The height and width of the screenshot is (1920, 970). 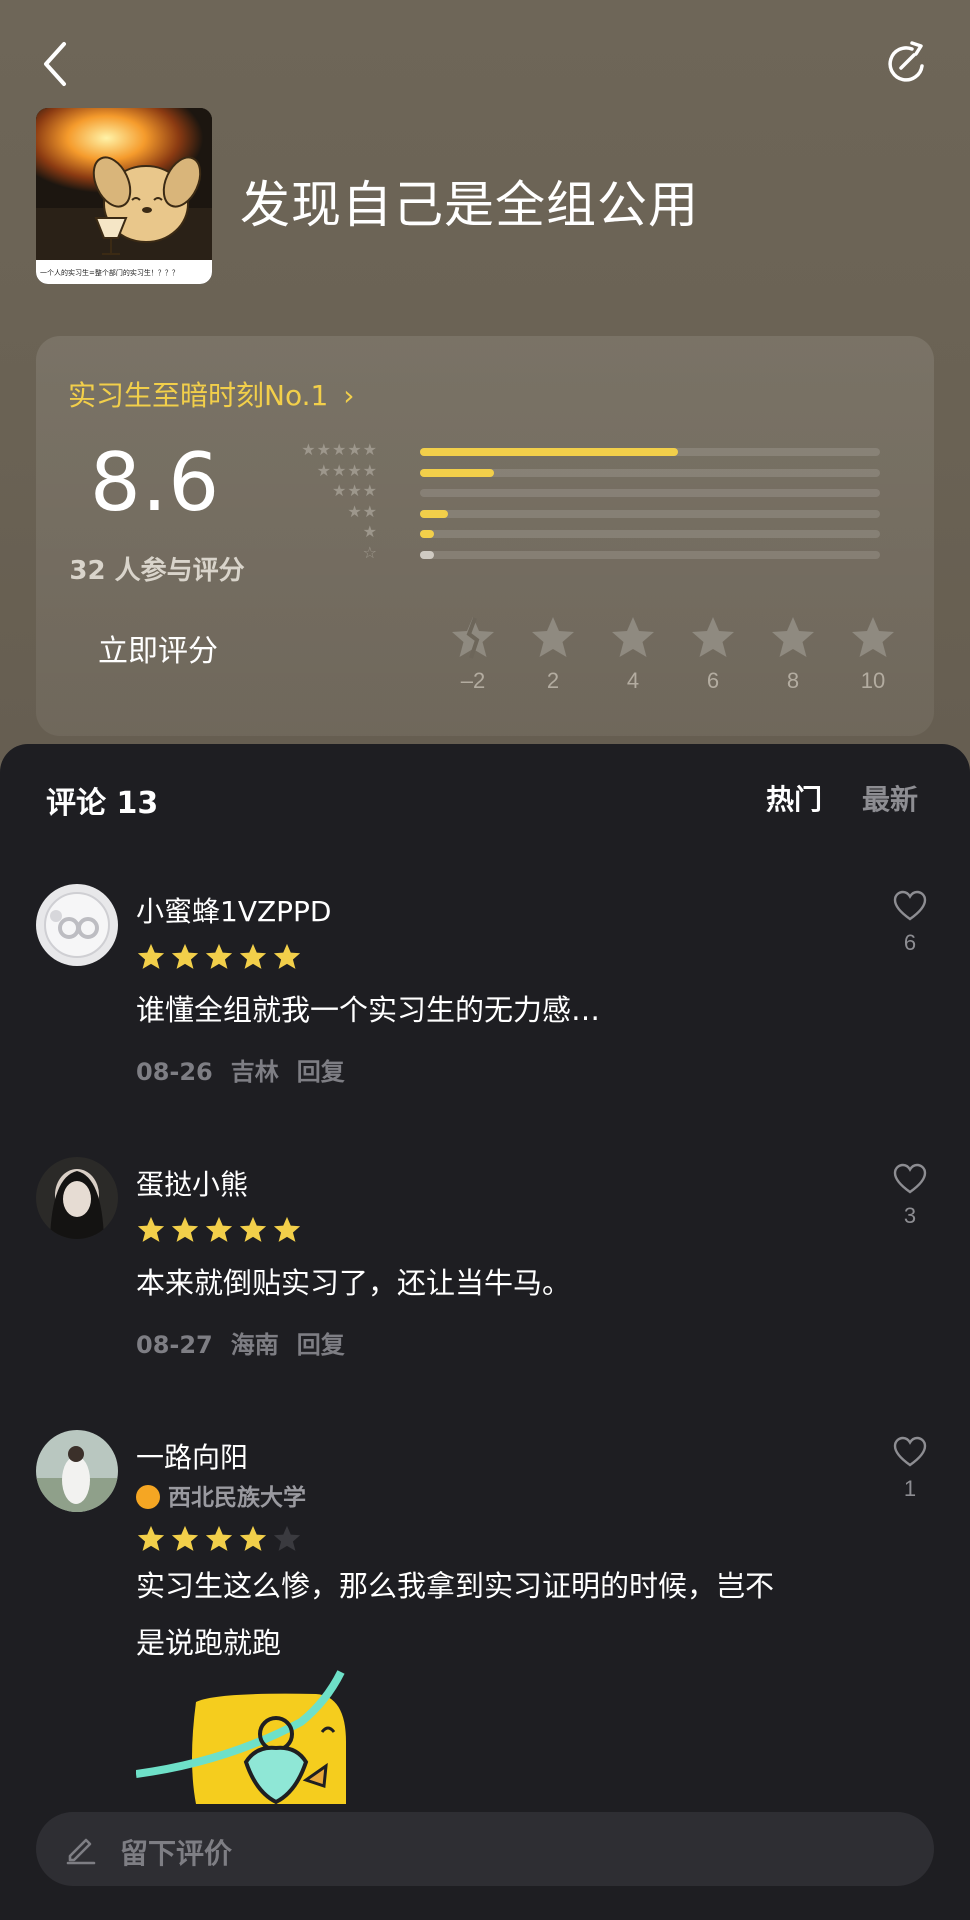 I want to click on rate-option-value: 10, so click(x=873, y=680).